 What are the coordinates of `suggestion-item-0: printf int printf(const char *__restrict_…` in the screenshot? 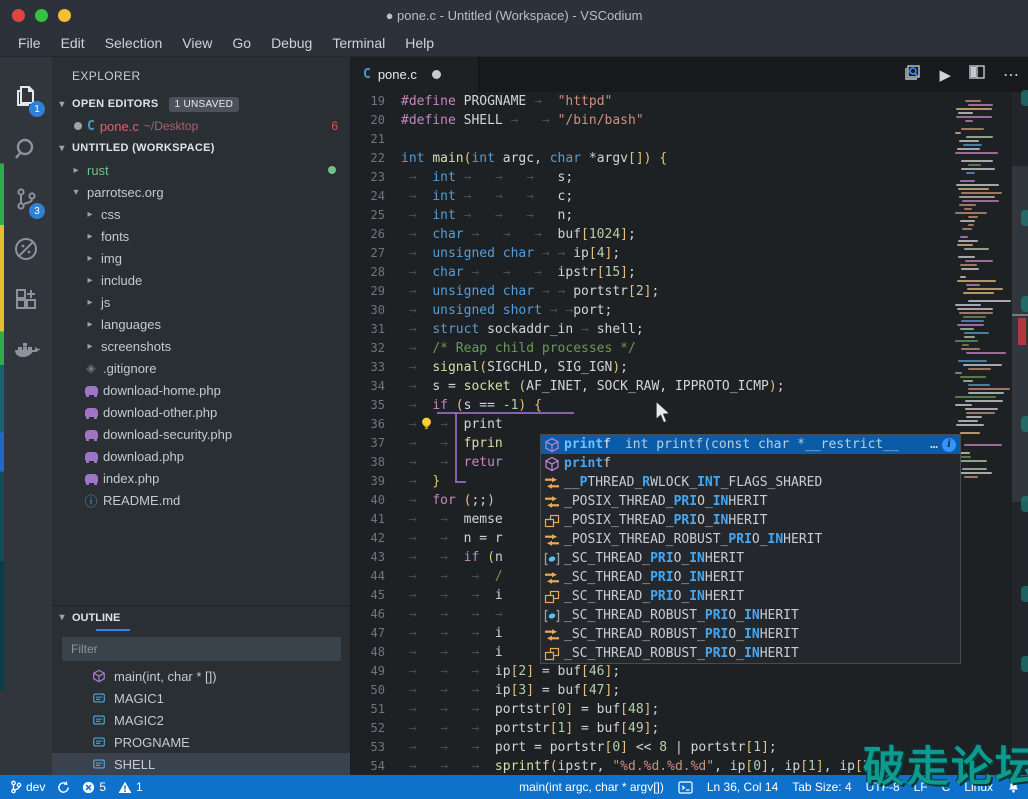 It's located at (750, 444).